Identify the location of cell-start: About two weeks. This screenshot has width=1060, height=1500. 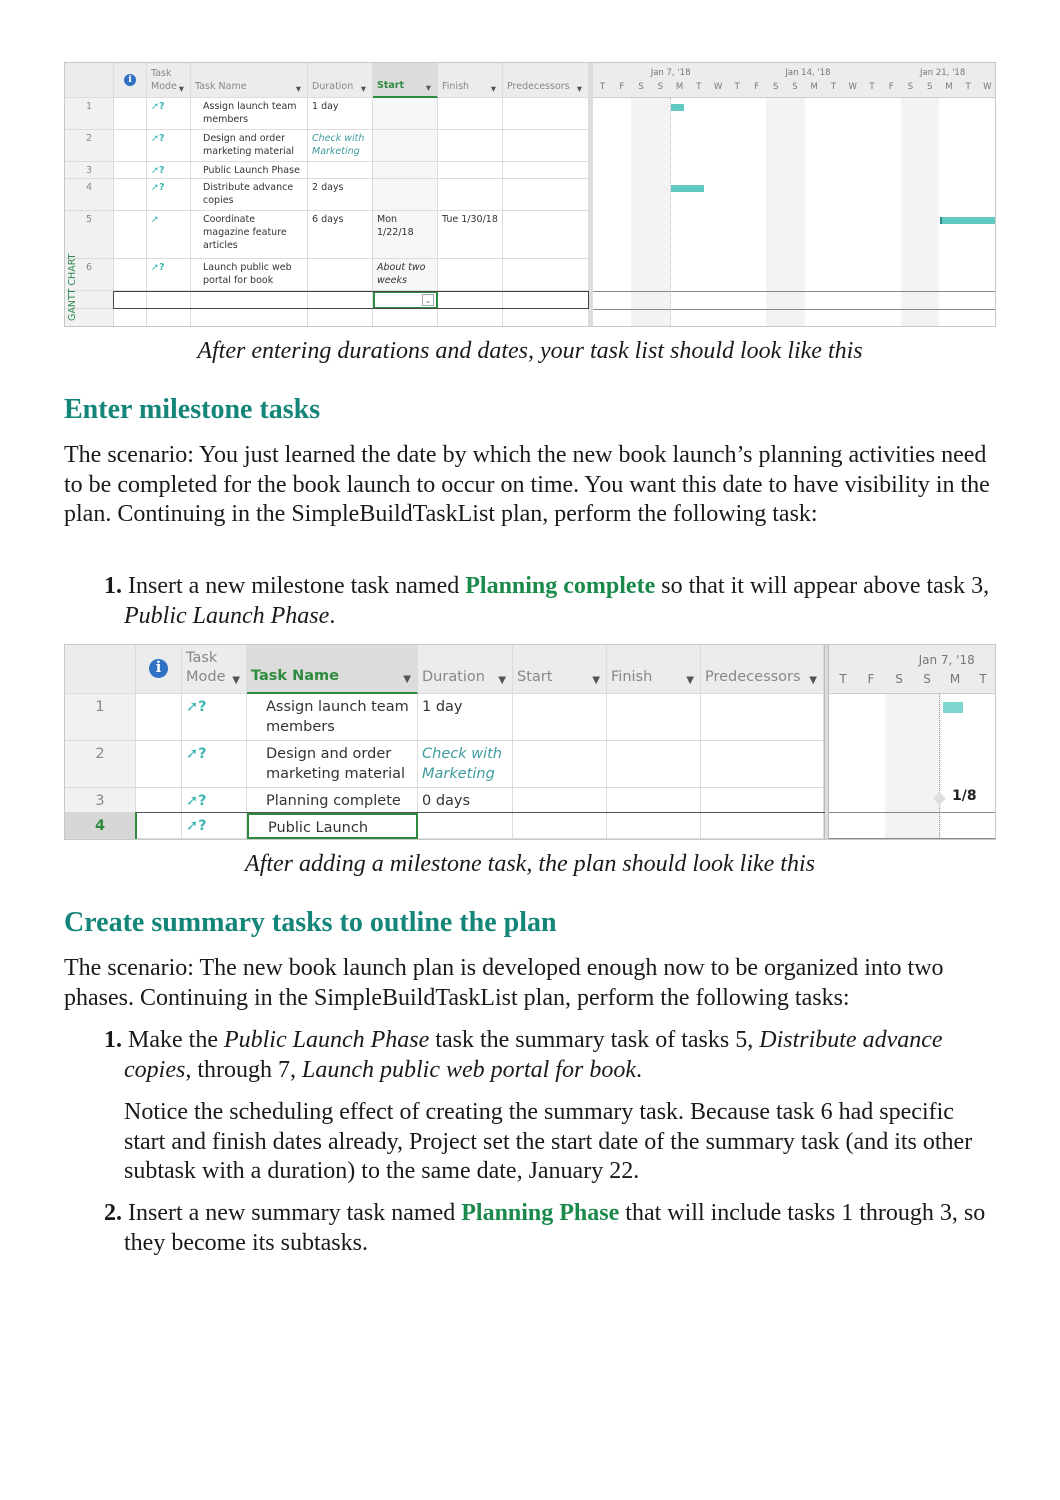
(405, 275).